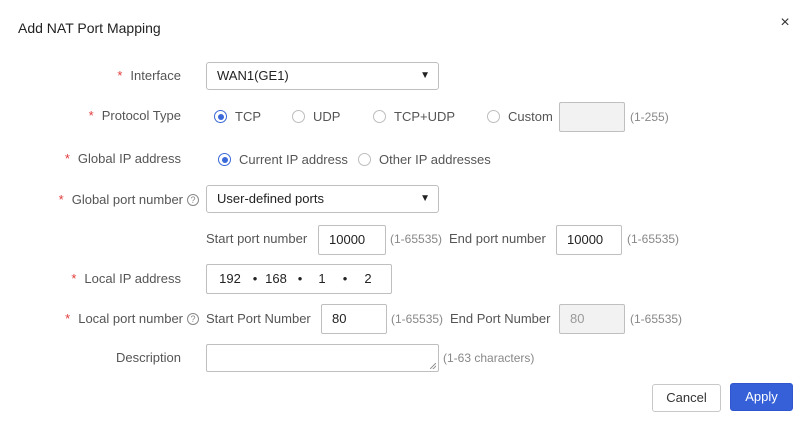 The width and height of the screenshot is (806, 428). What do you see at coordinates (761, 397) in the screenshot?
I see `apply-button: Apply` at bounding box center [761, 397].